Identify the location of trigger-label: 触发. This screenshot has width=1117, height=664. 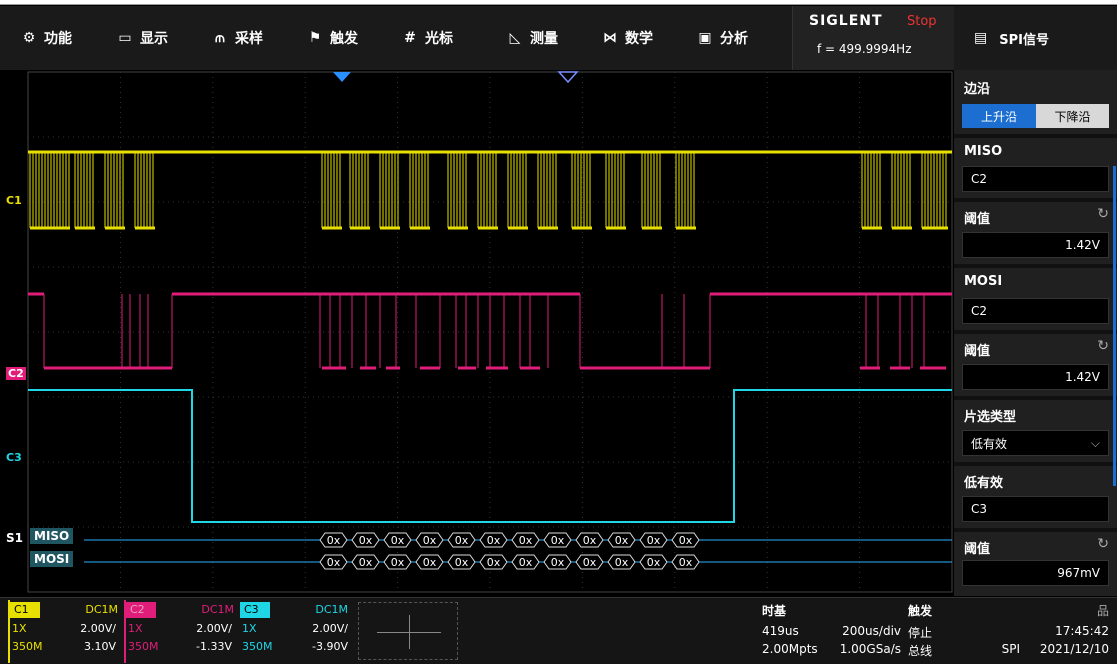
(920, 611).